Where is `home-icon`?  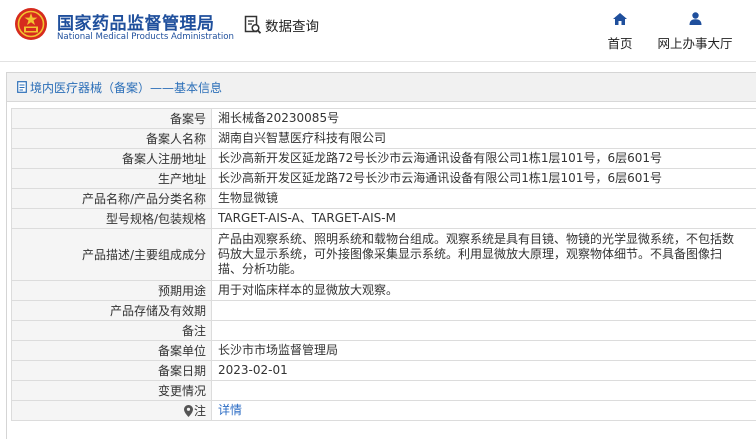 home-icon is located at coordinates (620, 19).